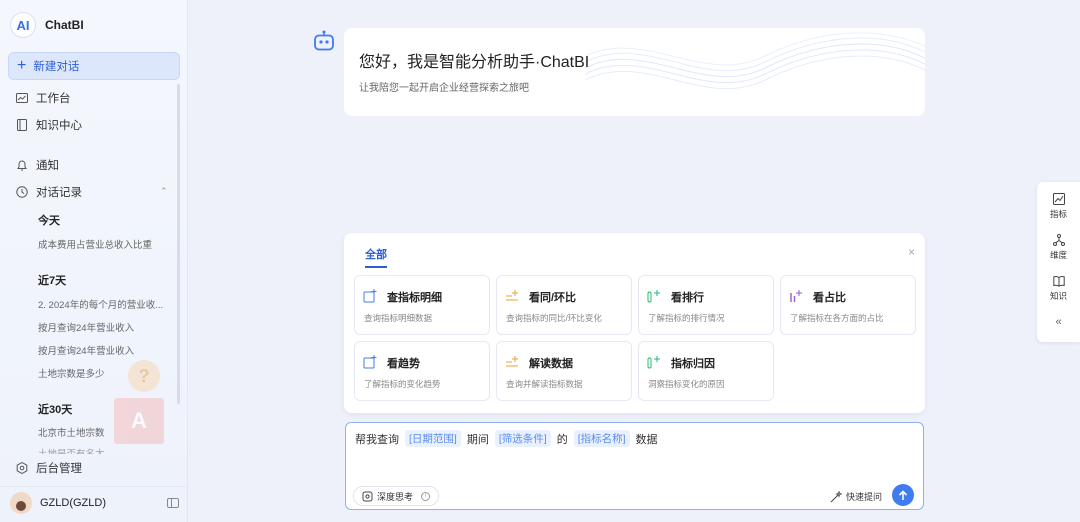 Image resolution: width=1080 pixels, height=522 pixels. Describe the element at coordinates (324, 42) in the screenshot. I see `robot-icon` at that location.